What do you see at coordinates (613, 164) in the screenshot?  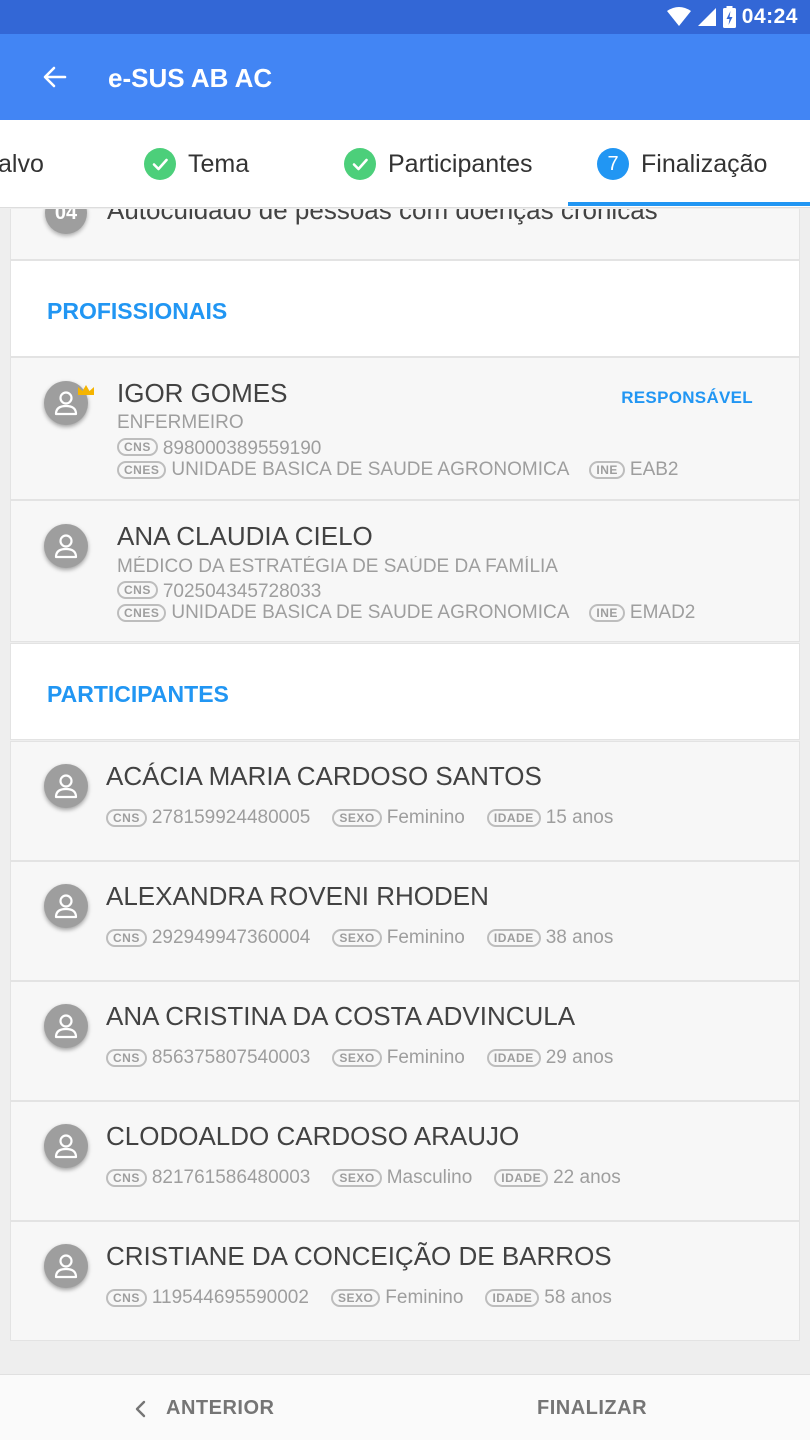 I see `step-number: 7` at bounding box center [613, 164].